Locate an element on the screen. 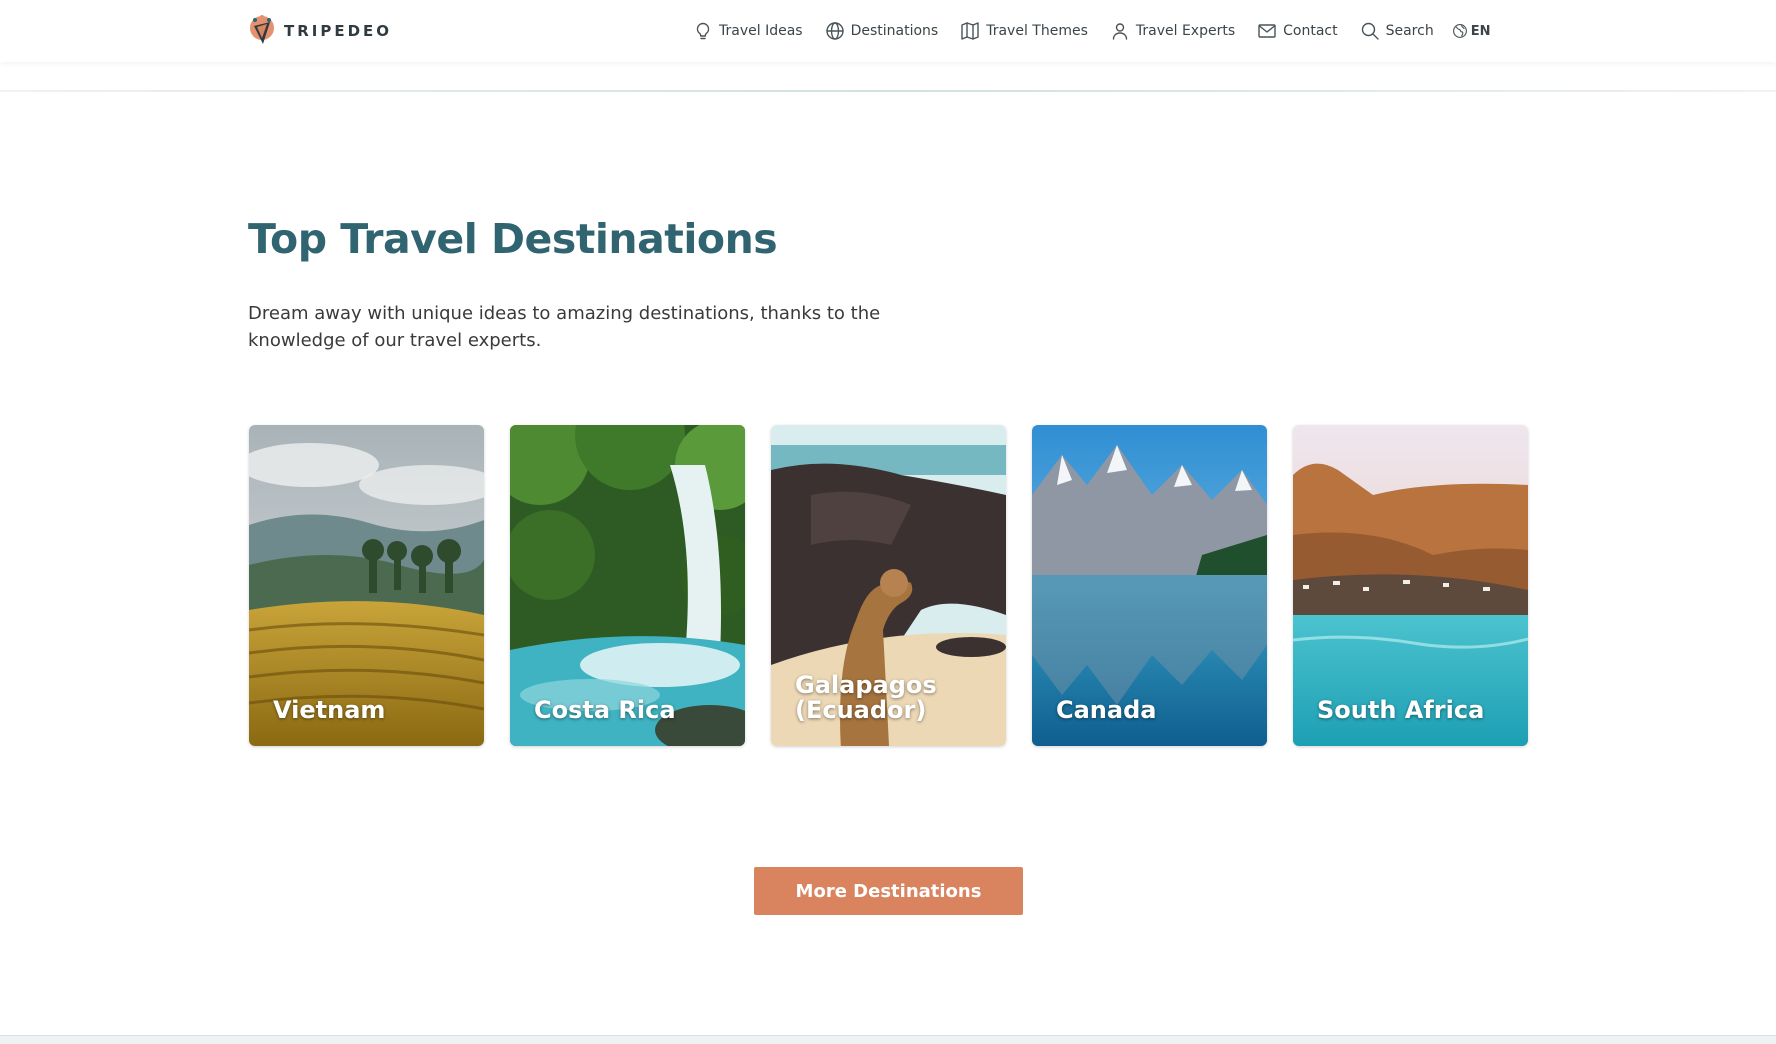 The width and height of the screenshot is (1776, 1044). nav-label: Travel Themes is located at coordinates (1037, 31).